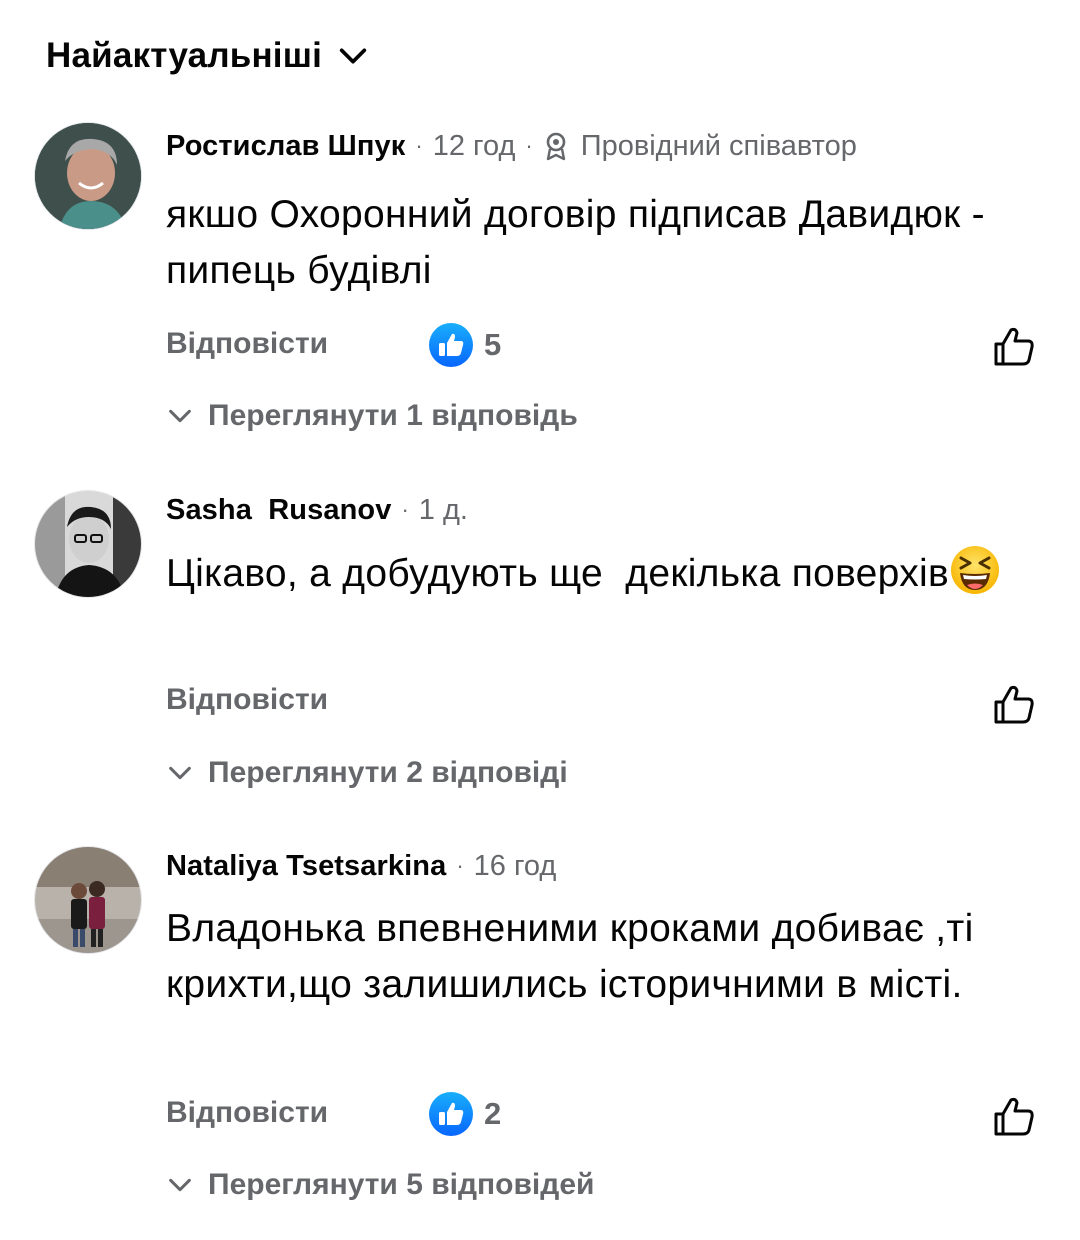 This screenshot has height=1240, width=1080. What do you see at coordinates (443, 510) in the screenshot?
I see `comment-time: 1 д.` at bounding box center [443, 510].